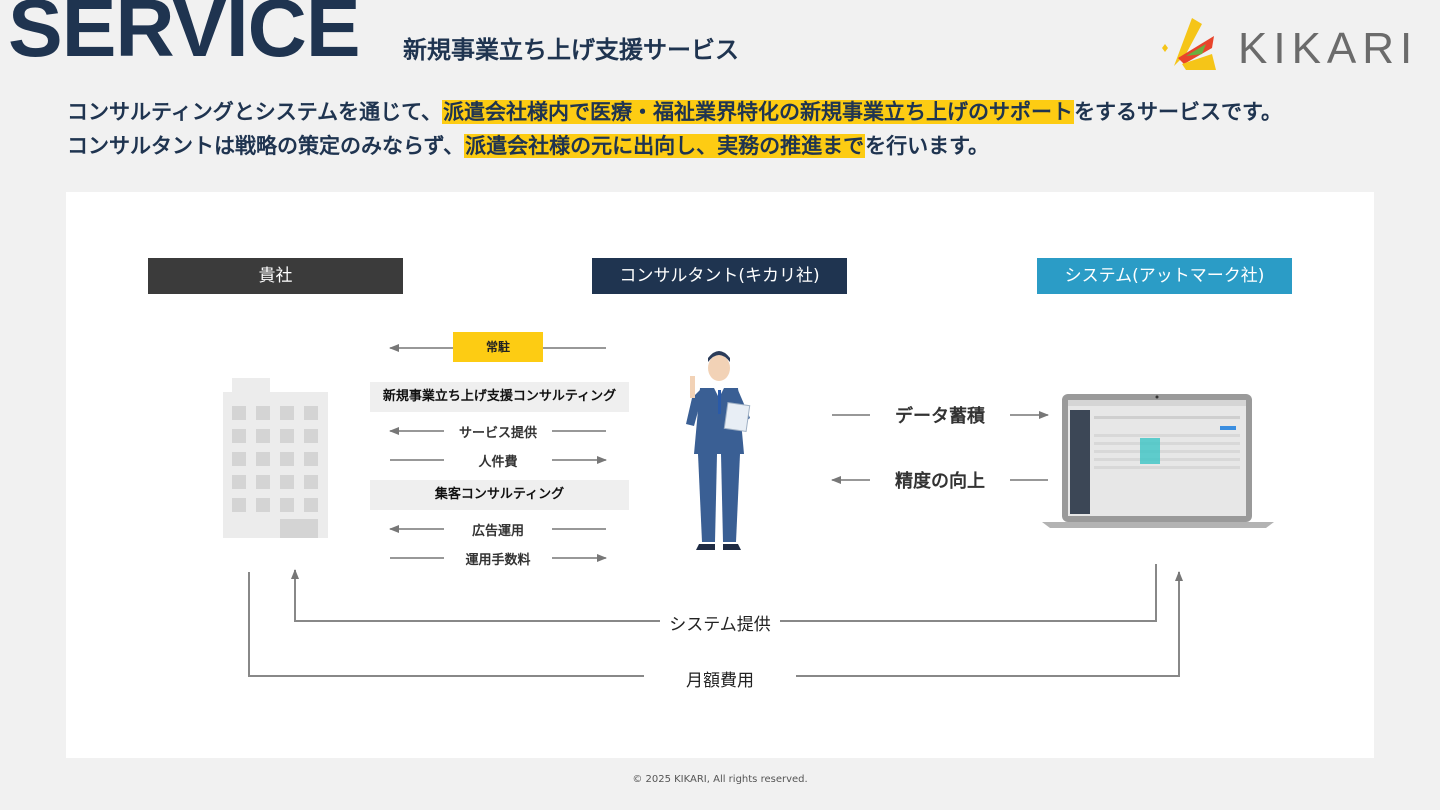  Describe the element at coordinates (275, 276) in the screenshot. I see `column-header-client: 貴社` at that location.